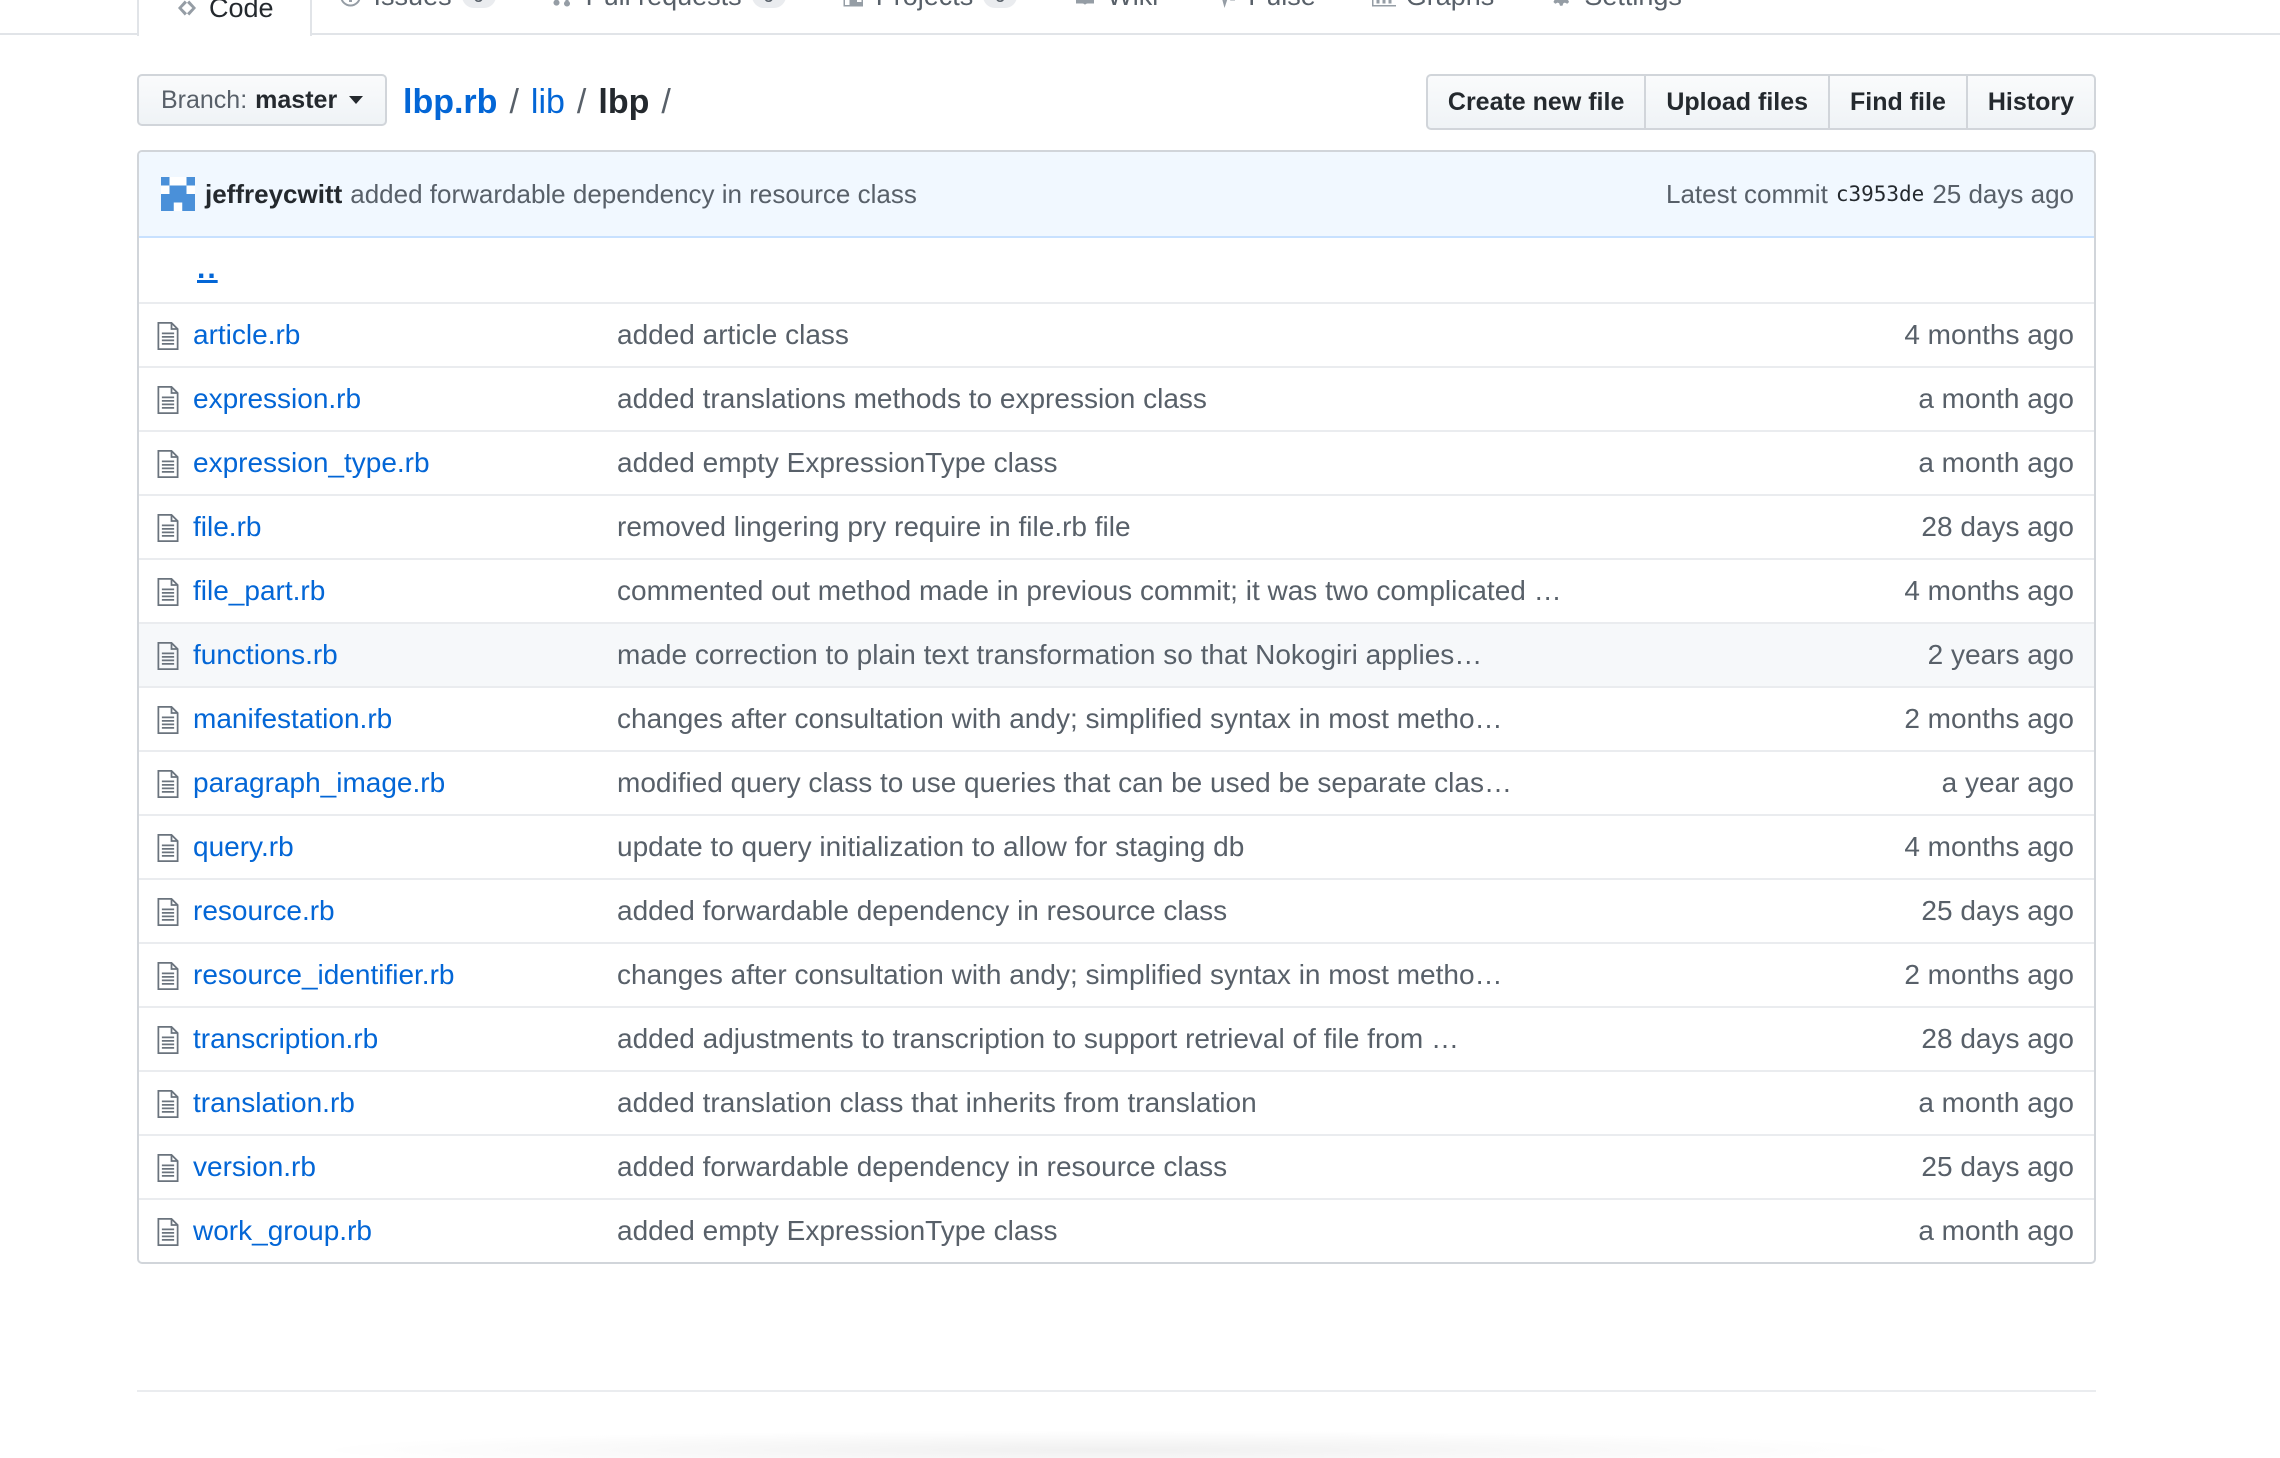  I want to click on tab-label: Pulse, so click(1282, 6).